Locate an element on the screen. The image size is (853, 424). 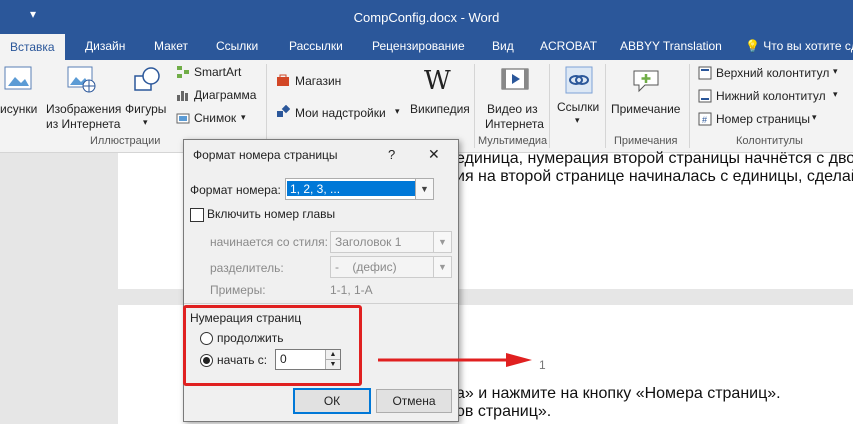
tab-mailings: Рассылки is located at coordinates (316, 46).